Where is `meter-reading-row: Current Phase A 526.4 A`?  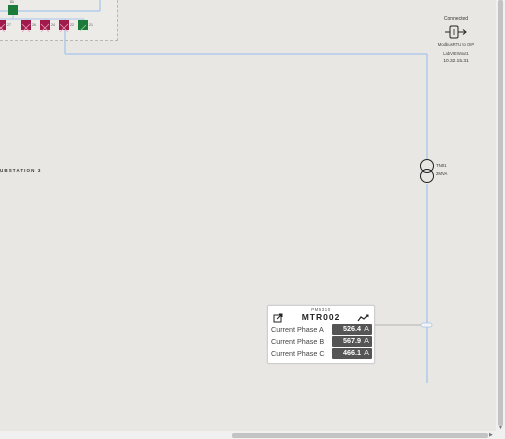 meter-reading-row: Current Phase A 526.4 A is located at coordinates (321, 330).